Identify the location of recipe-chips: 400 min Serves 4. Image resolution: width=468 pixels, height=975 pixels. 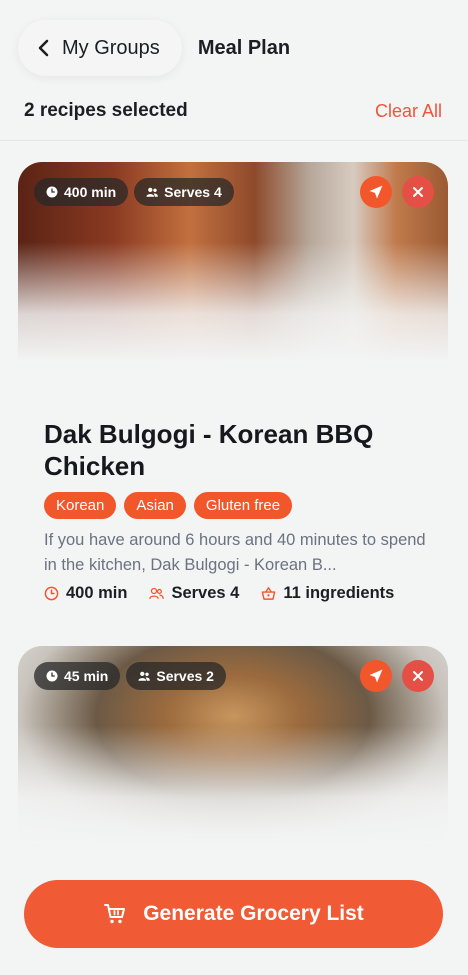
(134, 192).